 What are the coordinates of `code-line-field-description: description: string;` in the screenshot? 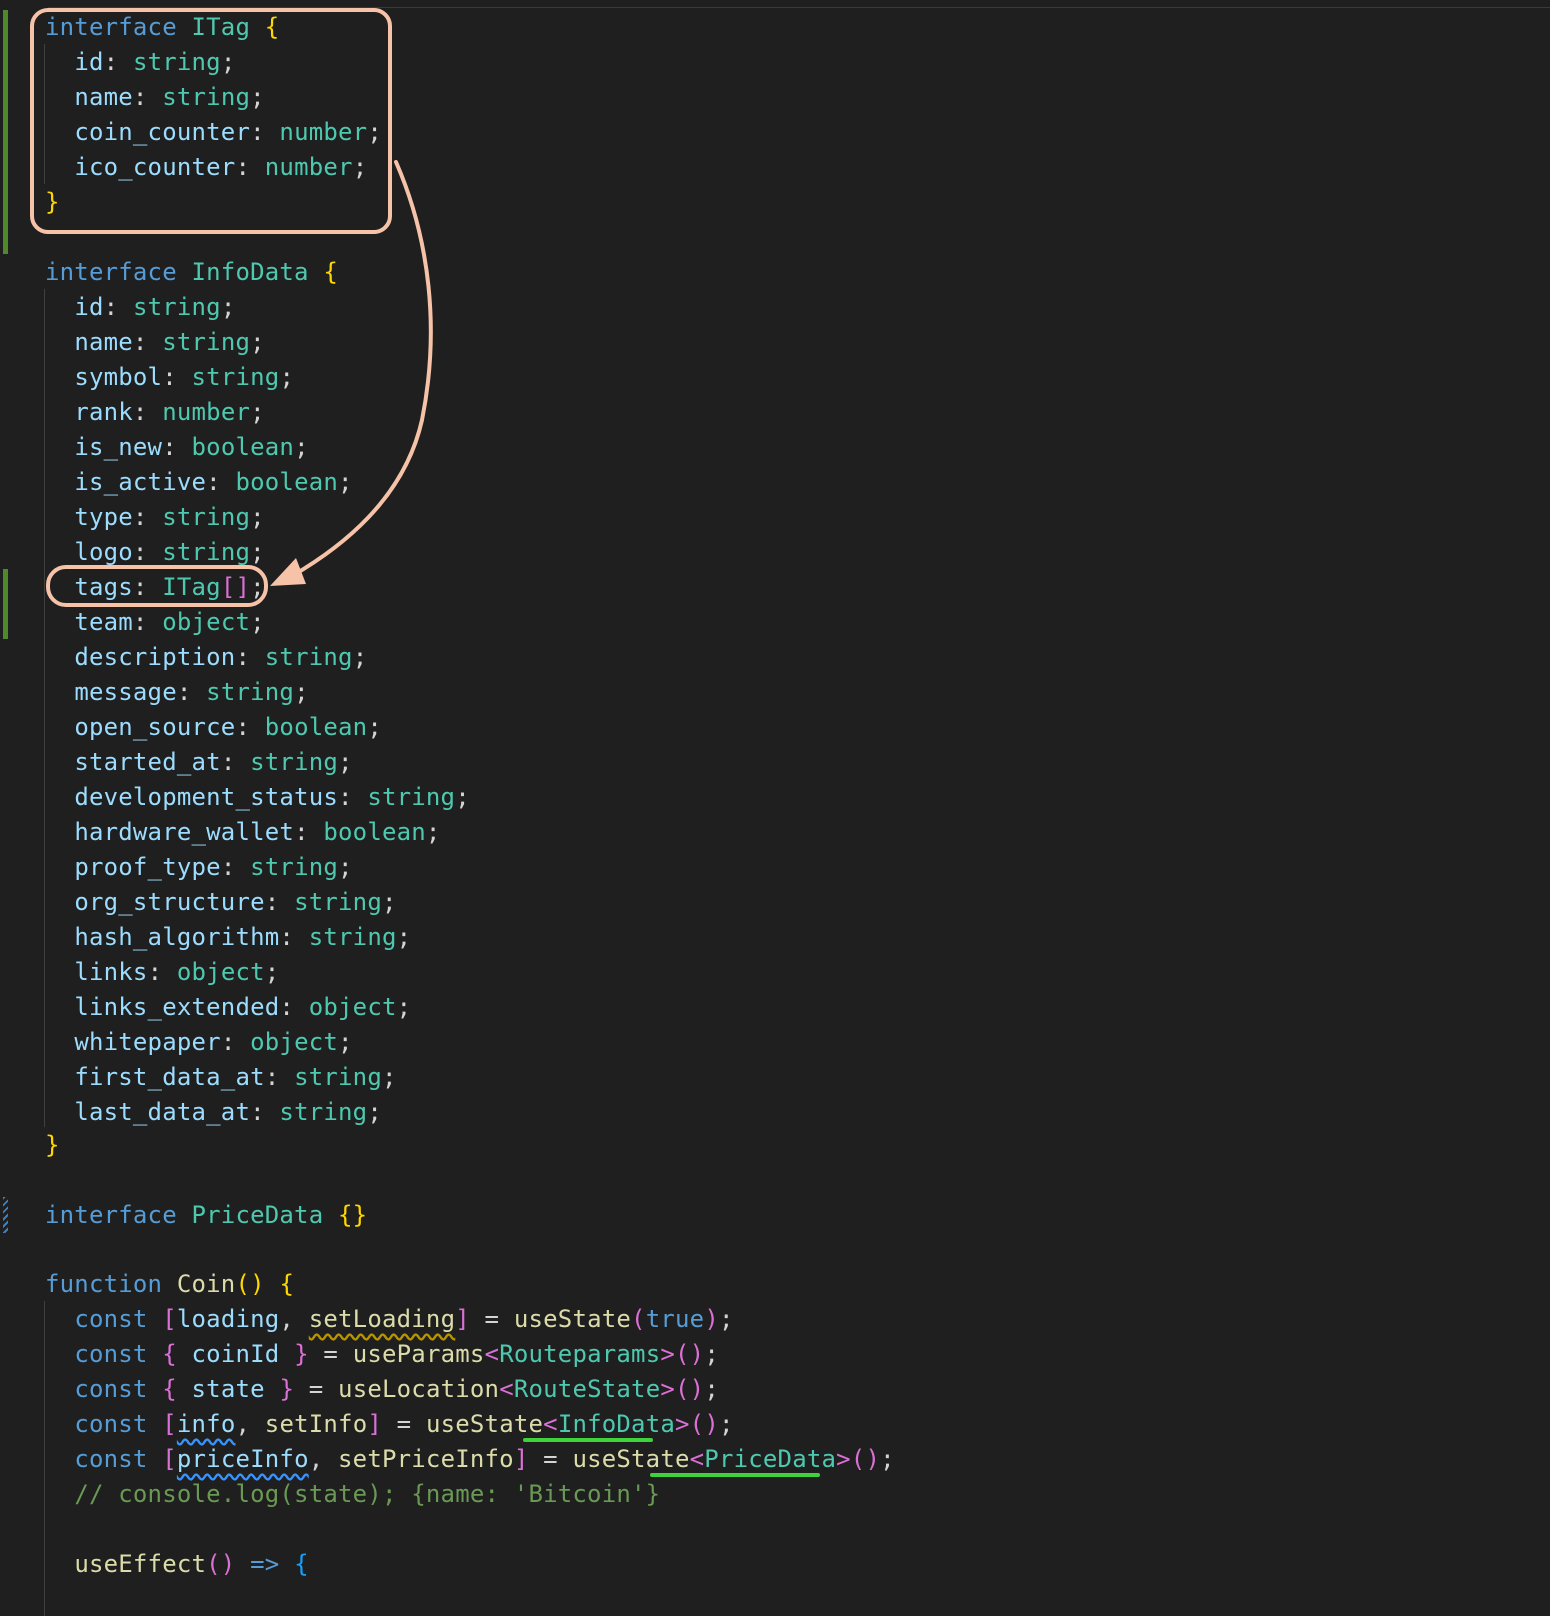 It's located at (221, 657).